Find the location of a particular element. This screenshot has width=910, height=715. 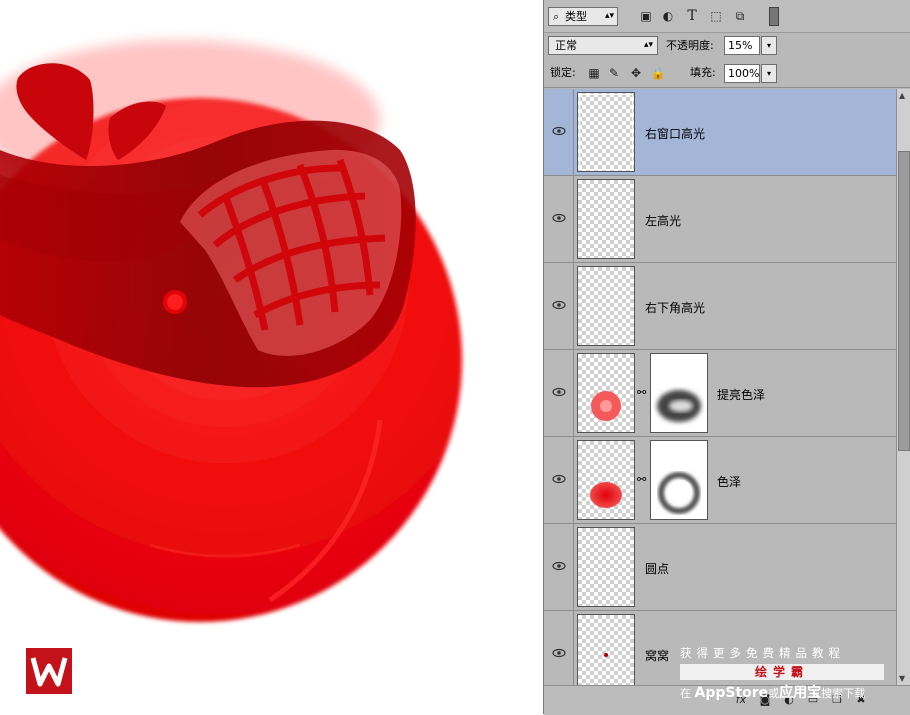

layer-list-scrollbar: ▲ ▼ is located at coordinates (903, 387).